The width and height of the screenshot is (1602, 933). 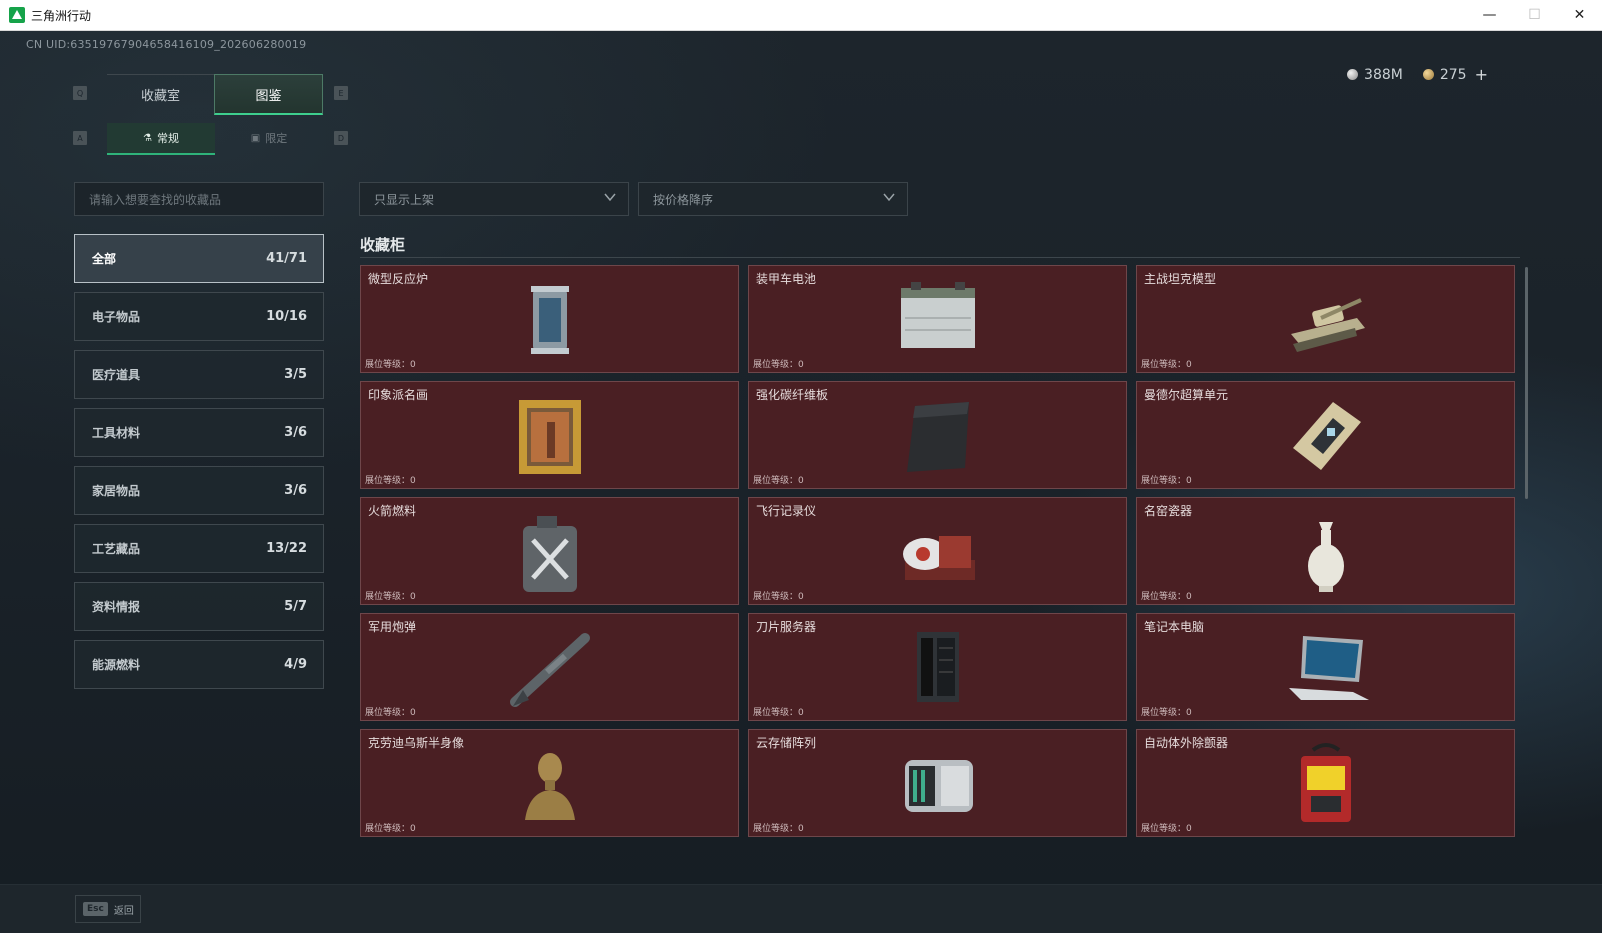 I want to click on collection-card: 强化碳纤维板 展位等级：0, so click(x=937, y=435).